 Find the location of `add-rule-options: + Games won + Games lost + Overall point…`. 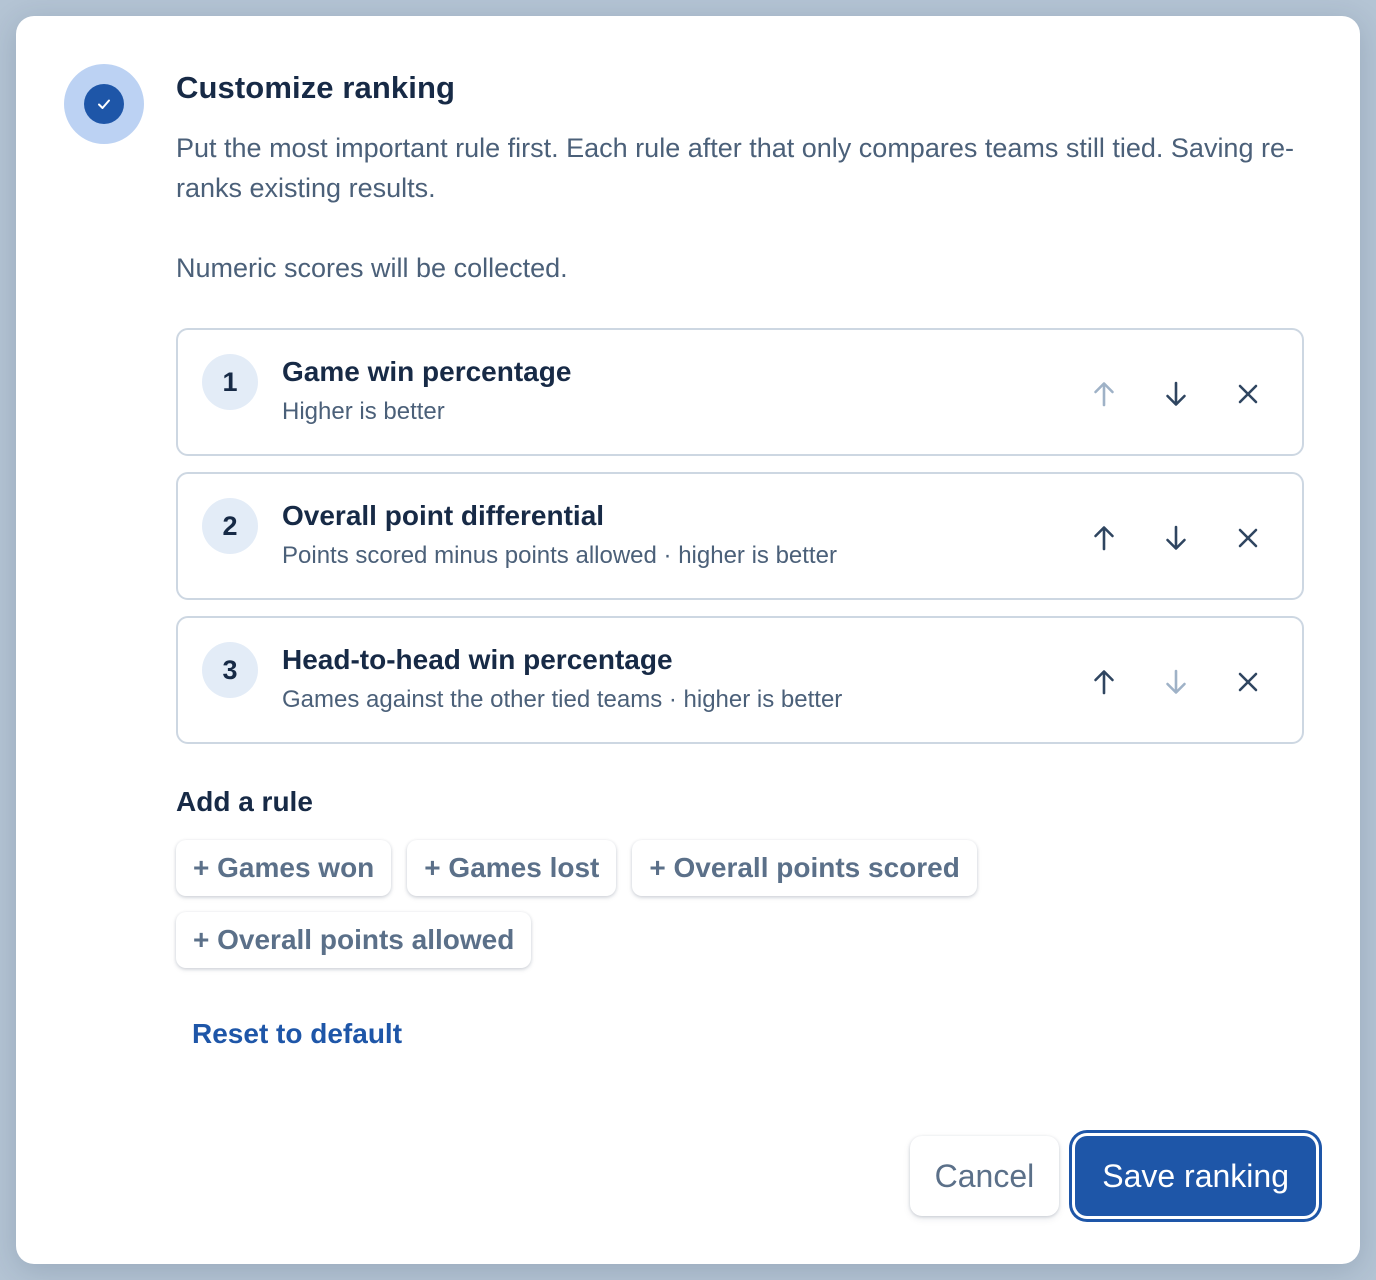

add-rule-options: + Games won + Games lost + Overall point… is located at coordinates (626, 904).